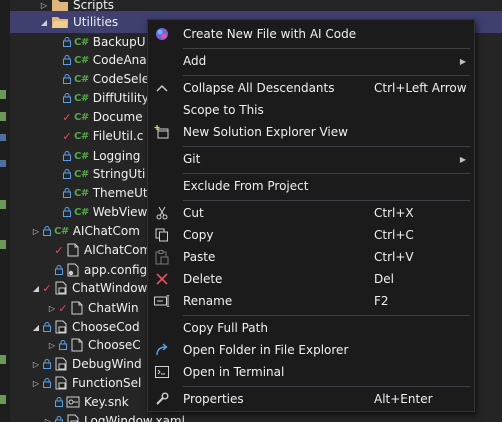  I want to click on menu-item-label: Git, so click(192, 159).